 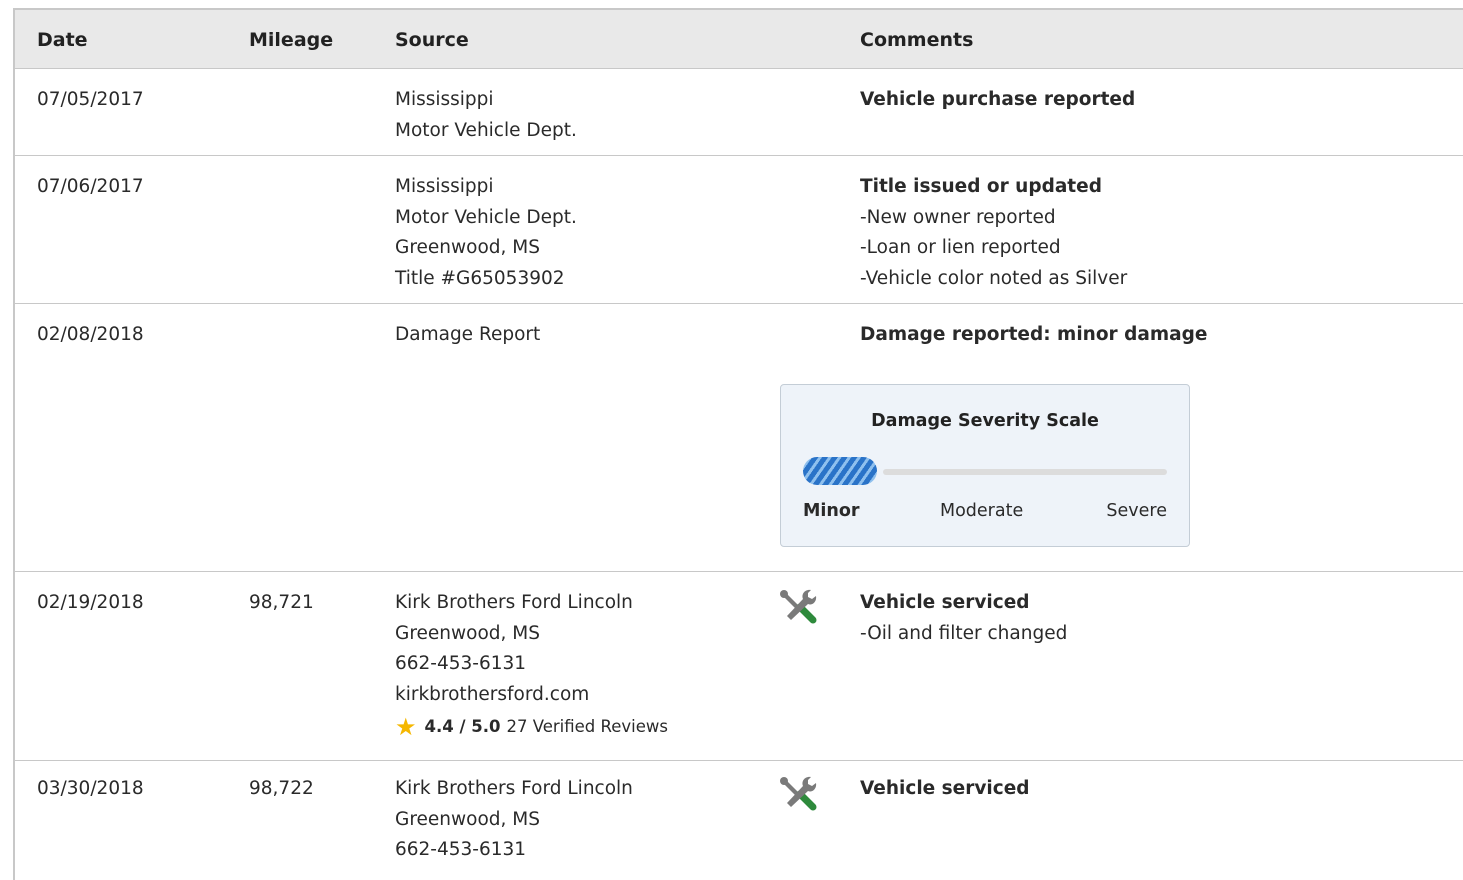 What do you see at coordinates (831, 511) in the screenshot?
I see `severity-label-minor: Minor` at bounding box center [831, 511].